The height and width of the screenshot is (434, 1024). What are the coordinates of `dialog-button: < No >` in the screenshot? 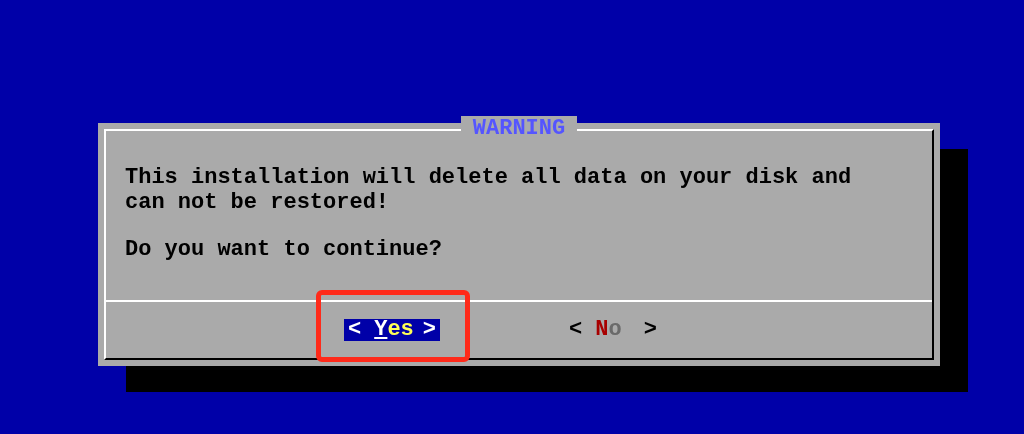 It's located at (613, 330).